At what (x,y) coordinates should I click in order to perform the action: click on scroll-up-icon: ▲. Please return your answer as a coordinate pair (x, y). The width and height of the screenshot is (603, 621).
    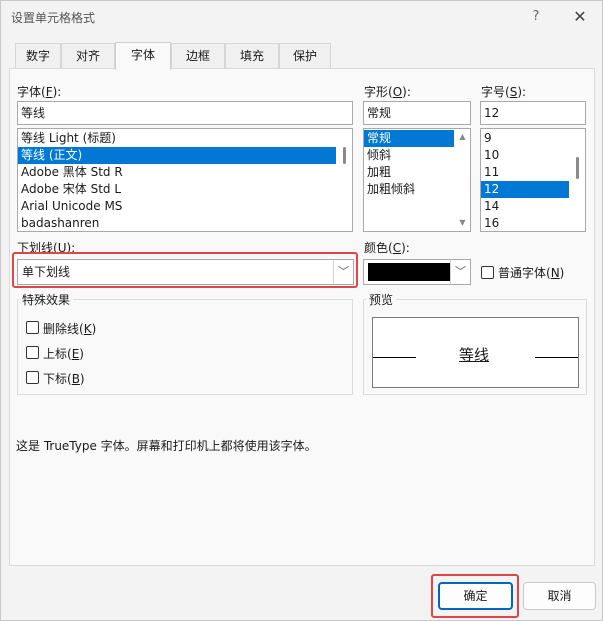
    Looking at the image, I should click on (462, 137).